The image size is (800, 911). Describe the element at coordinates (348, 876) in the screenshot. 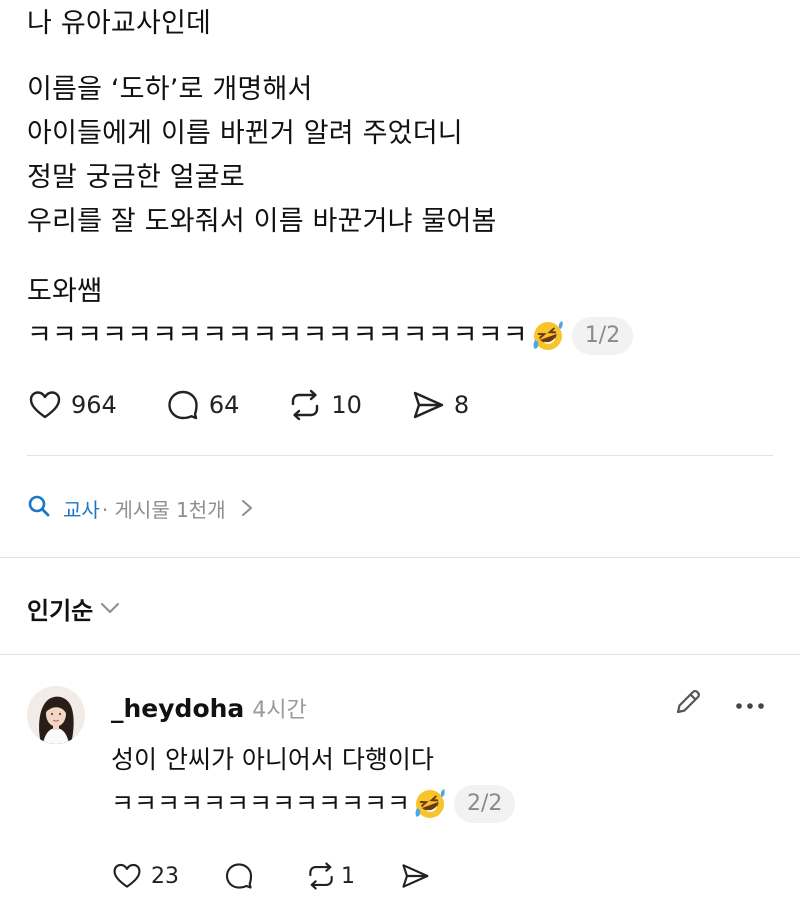

I see `repost-count: 1` at that location.